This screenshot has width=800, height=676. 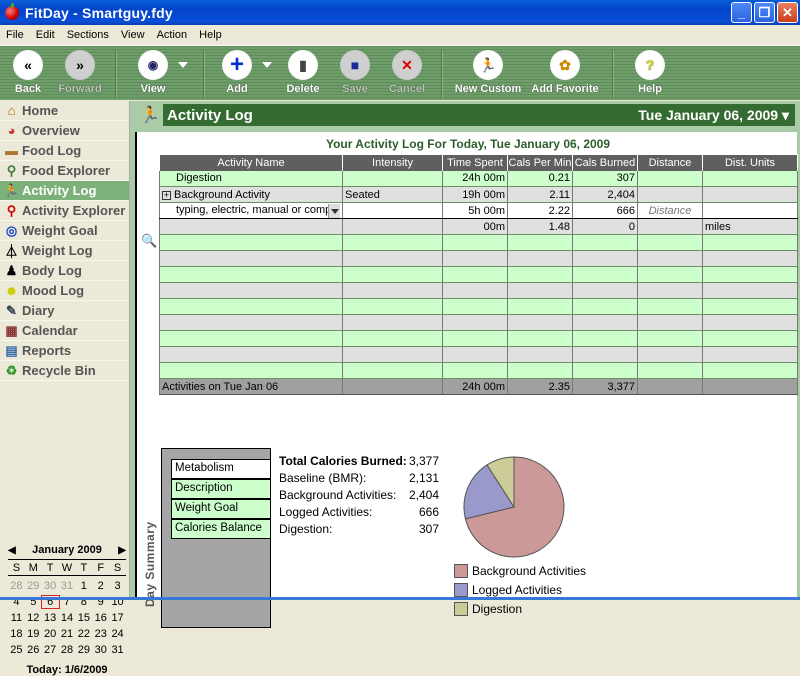 What do you see at coordinates (64, 331) in the screenshot?
I see `sidebar-item-calendar: ▦ Calendar` at bounding box center [64, 331].